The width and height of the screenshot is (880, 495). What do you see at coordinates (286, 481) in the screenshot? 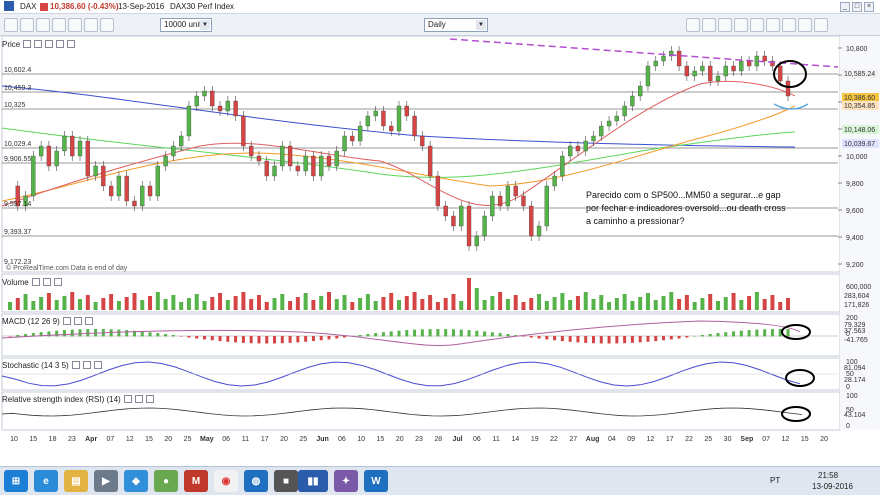
I see `app-icon-dark: ■` at bounding box center [286, 481].